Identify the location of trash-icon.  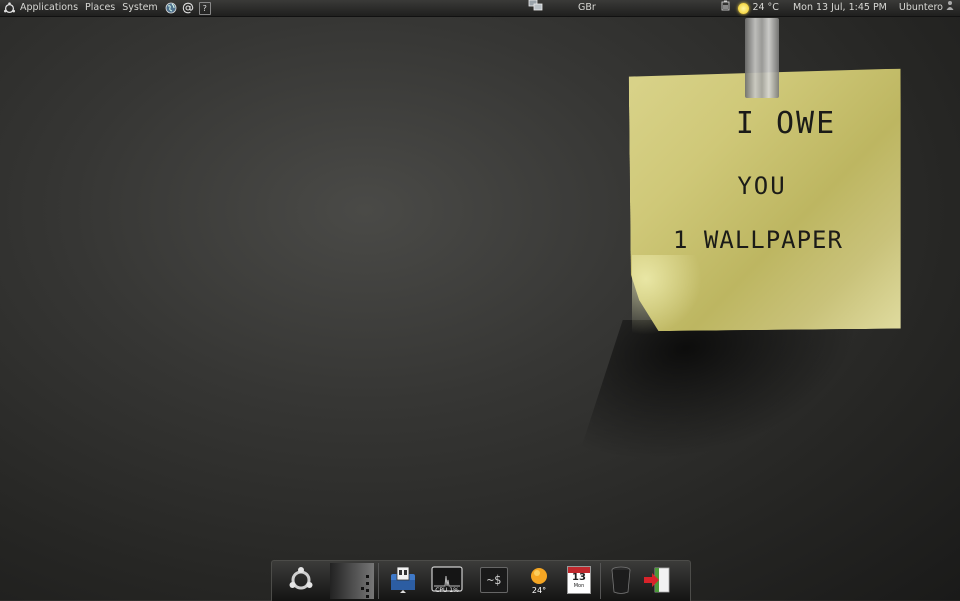
(621, 580).